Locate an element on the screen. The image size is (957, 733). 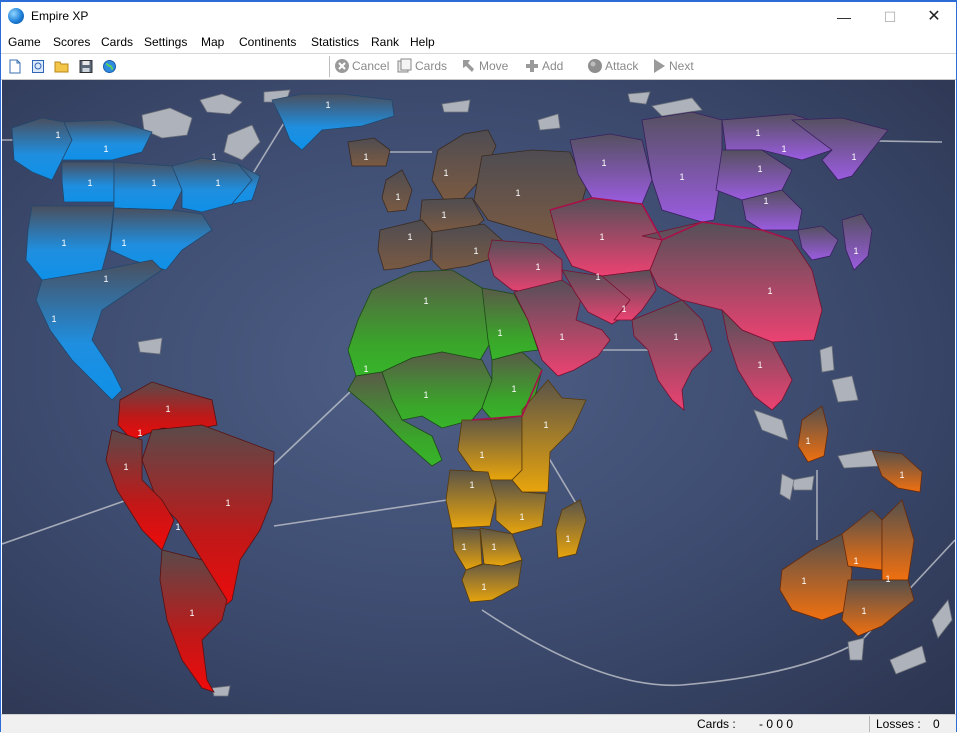
window-title: Empire XP is located at coordinates (60, 16).